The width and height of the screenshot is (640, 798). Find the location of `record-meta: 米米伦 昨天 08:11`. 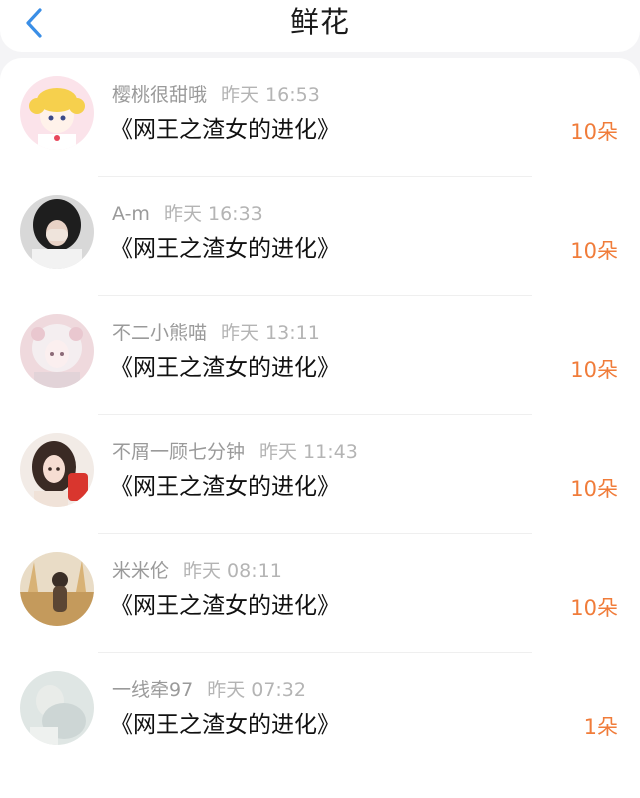

record-meta: 米米伦 昨天 08:11 is located at coordinates (197, 571).